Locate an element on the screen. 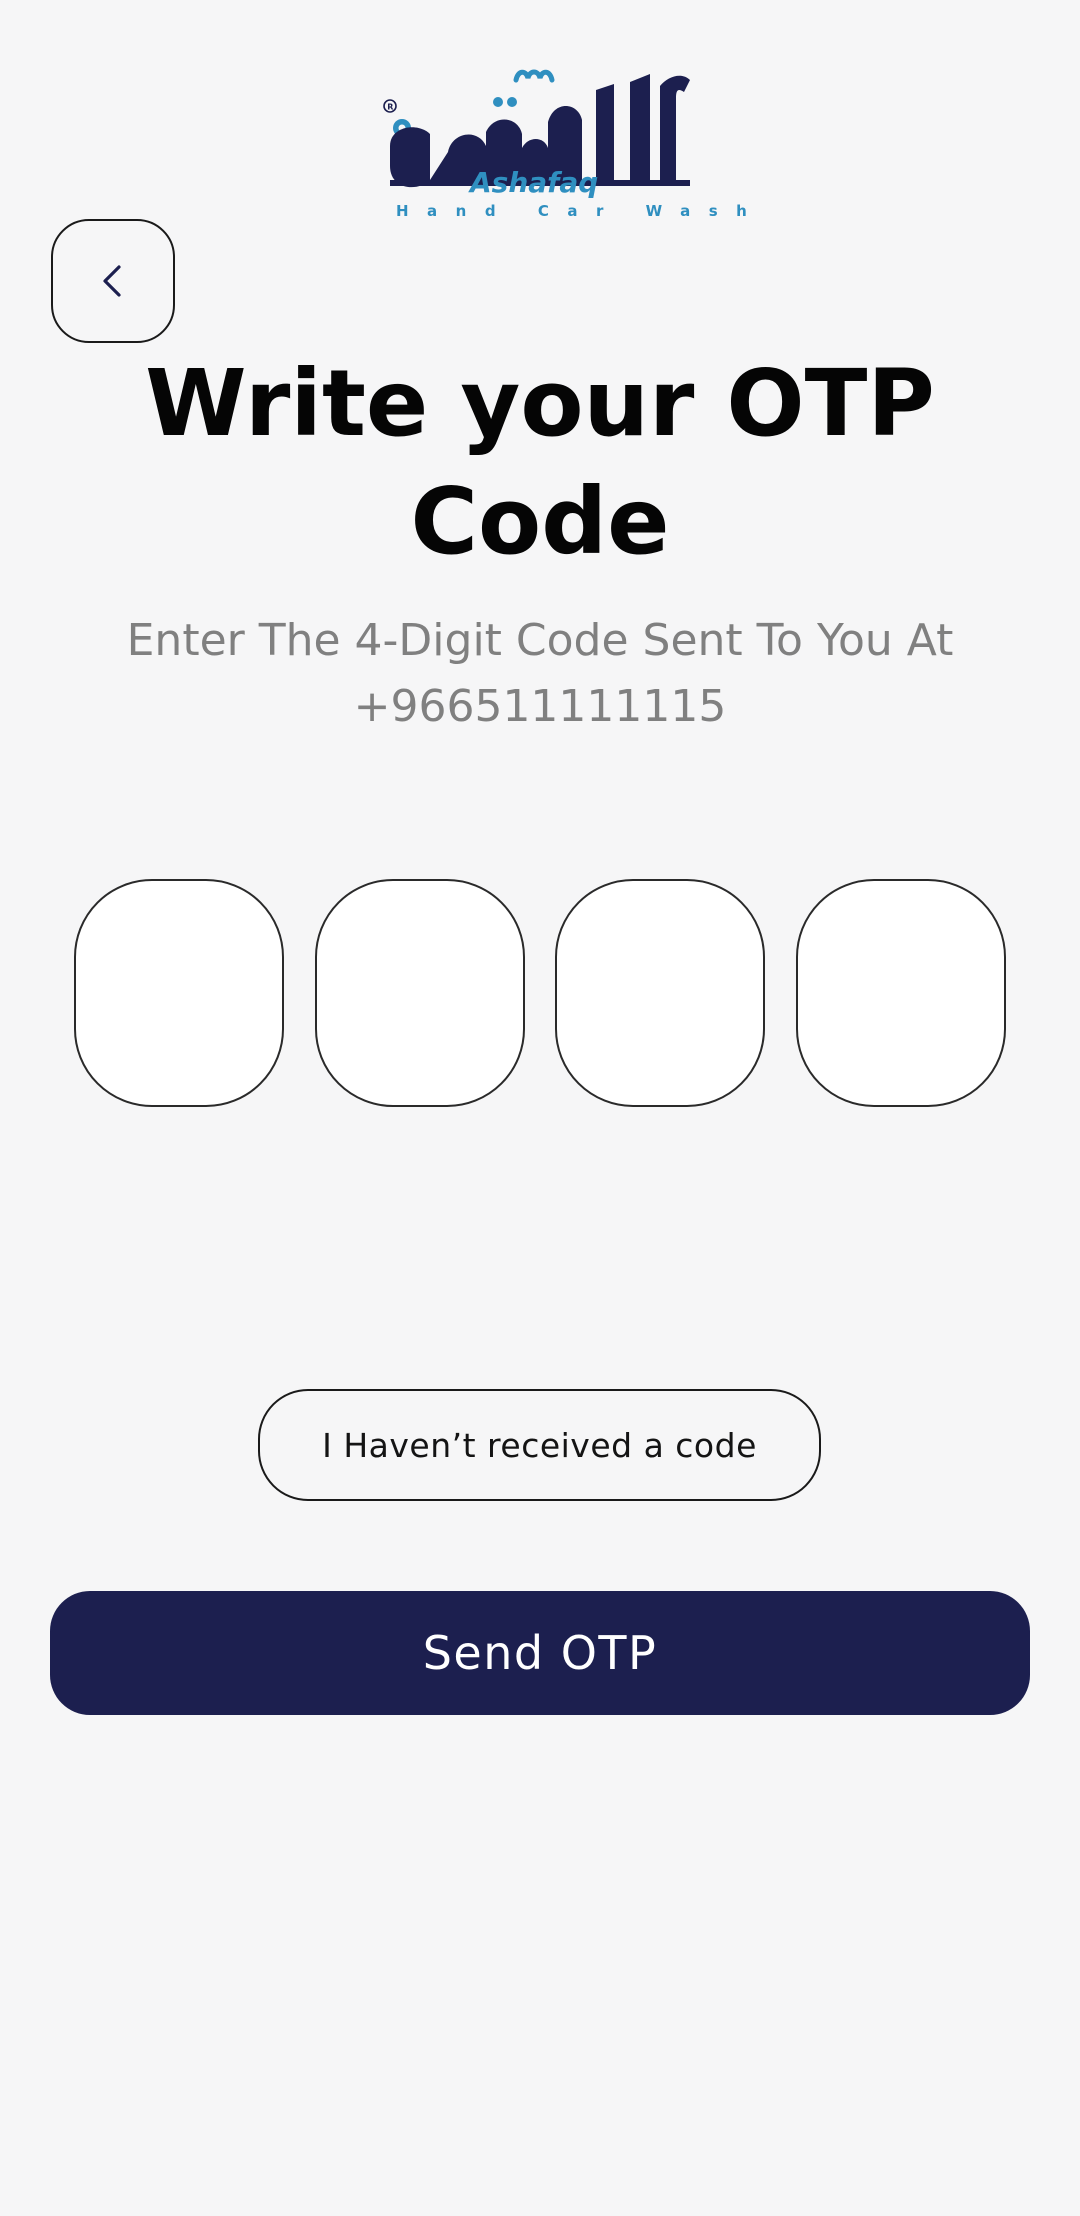 The width and height of the screenshot is (1080, 2216). send-otp-button: Send OTP is located at coordinates (540, 1653).